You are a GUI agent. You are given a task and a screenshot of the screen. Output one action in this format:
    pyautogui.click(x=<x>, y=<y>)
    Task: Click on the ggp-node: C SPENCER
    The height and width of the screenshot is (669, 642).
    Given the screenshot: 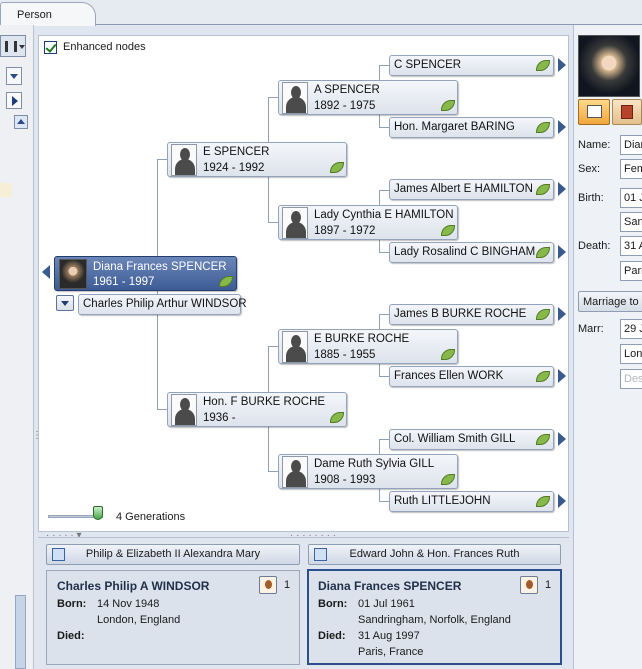 What is the action you would take?
    pyautogui.click(x=471, y=65)
    